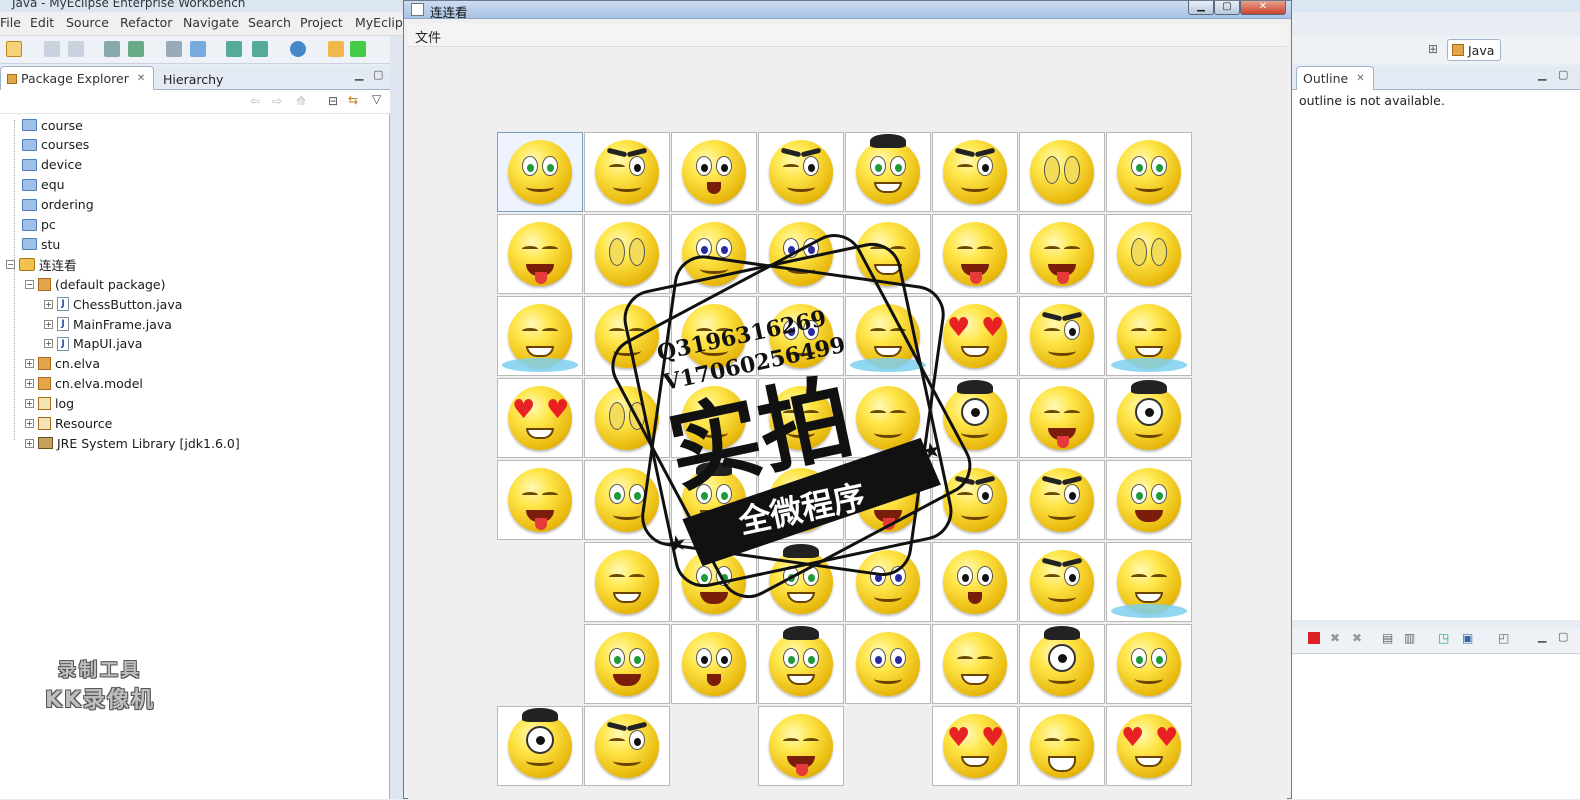  What do you see at coordinates (234, 49) in the screenshot?
I see `run-config-icon` at bounding box center [234, 49].